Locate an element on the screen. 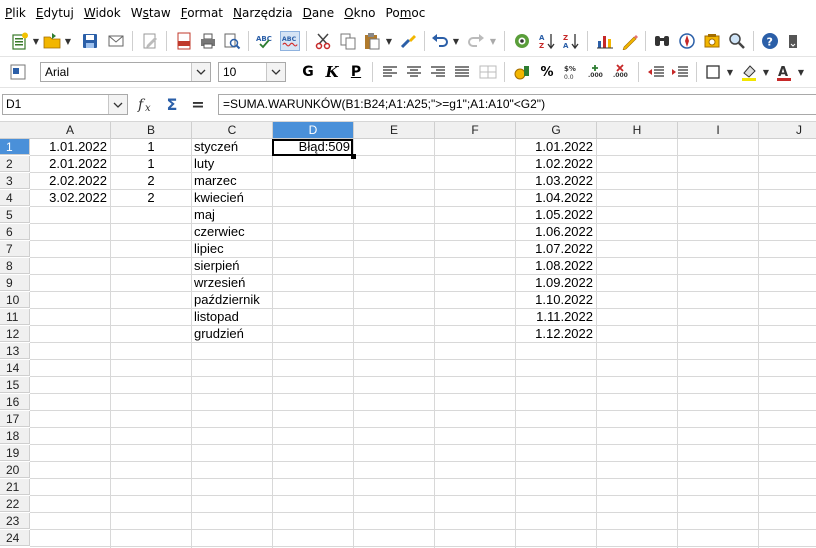 Image resolution: width=816 pixels, height=548 pixels. sort-descending-icon: ZA is located at coordinates (571, 41).